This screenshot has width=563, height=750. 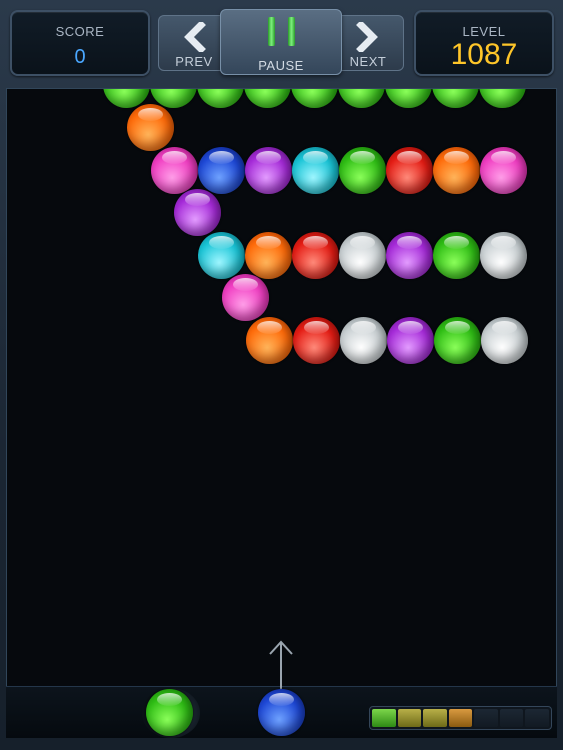 I want to click on score-value: 0, so click(x=80, y=57).